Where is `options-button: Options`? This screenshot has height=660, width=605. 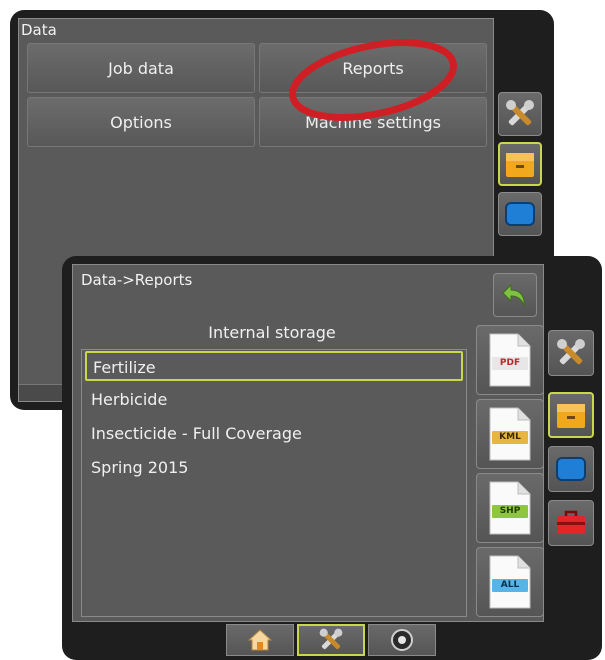
options-button: Options is located at coordinates (141, 122).